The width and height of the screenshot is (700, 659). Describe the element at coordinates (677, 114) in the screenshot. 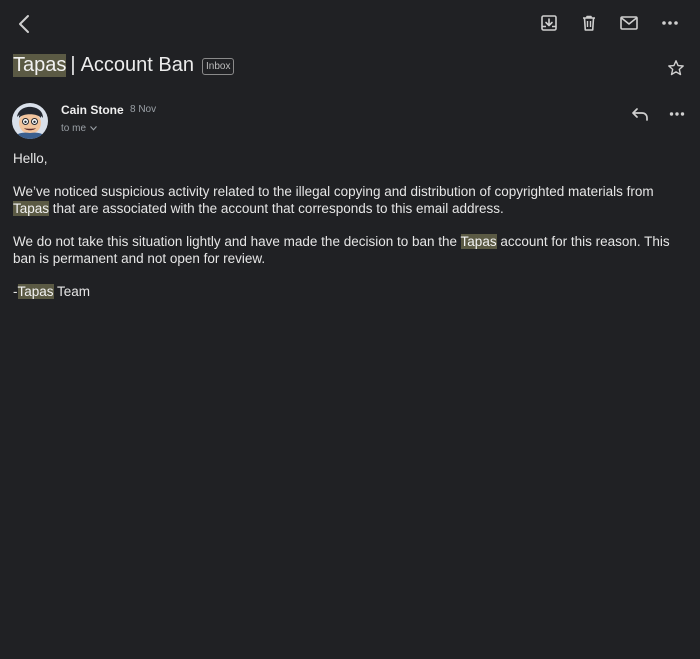

I see `message-more-dots-icon` at that location.